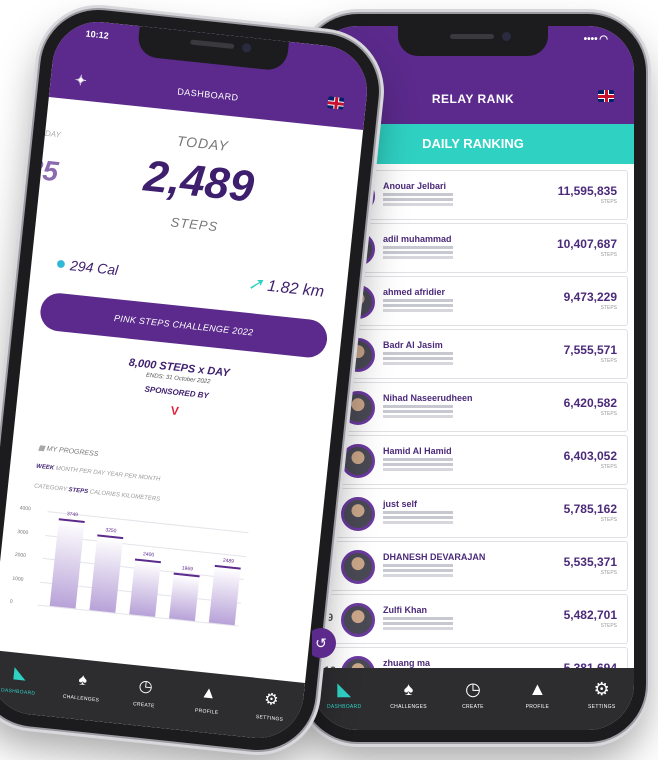 Image resolution: width=658 pixels, height=760 pixels. I want to click on period-week: WEEK, so click(45, 468).